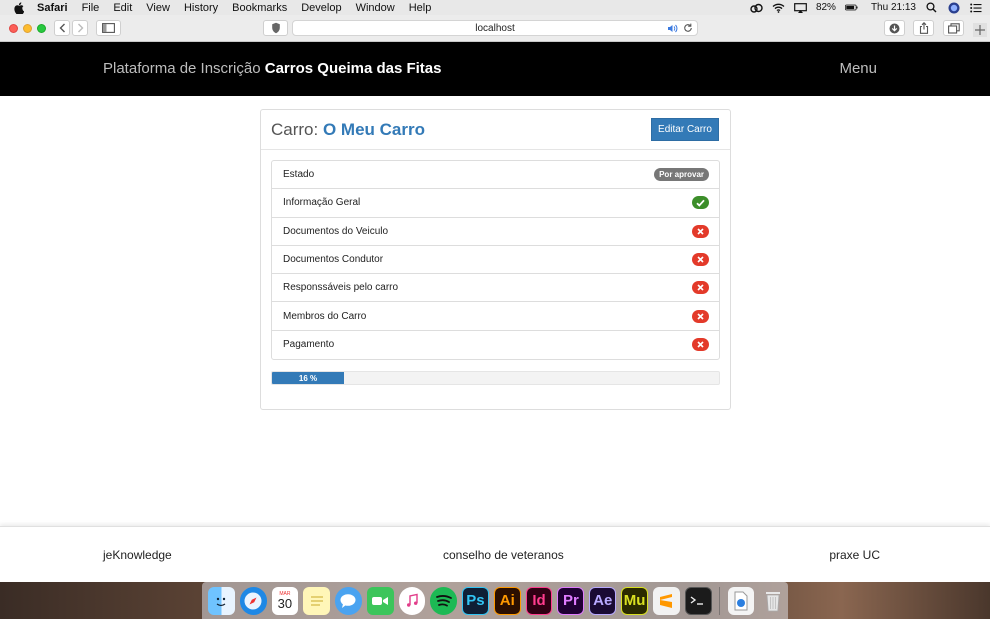 This screenshot has width=990, height=619. Describe the element at coordinates (341, 288) in the screenshot. I see `status-row-label: Responssáveis pelo carro` at that location.